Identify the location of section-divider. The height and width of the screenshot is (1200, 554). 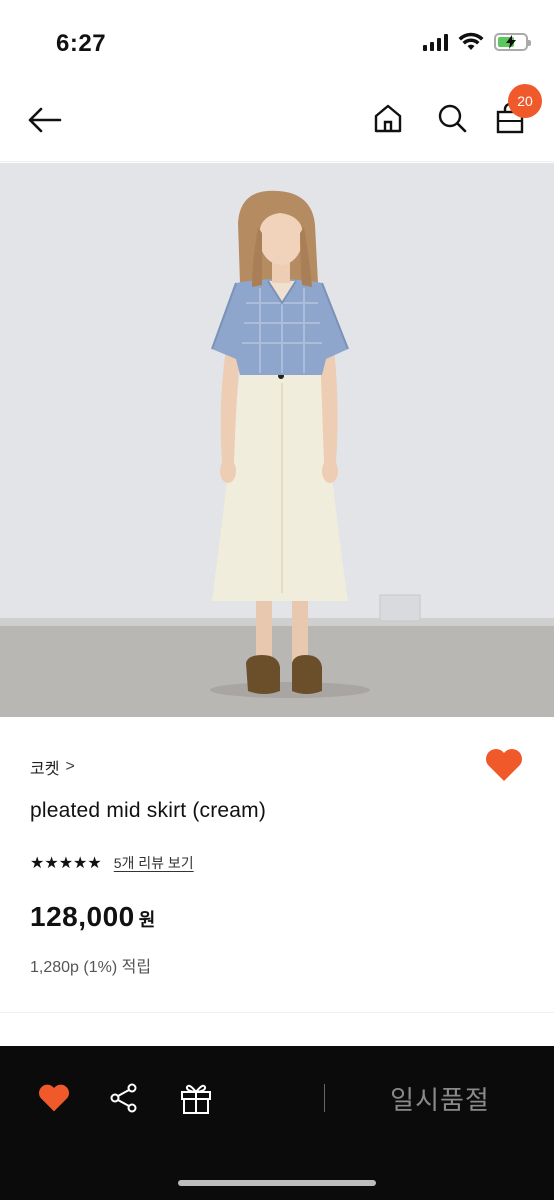
(277, 1030).